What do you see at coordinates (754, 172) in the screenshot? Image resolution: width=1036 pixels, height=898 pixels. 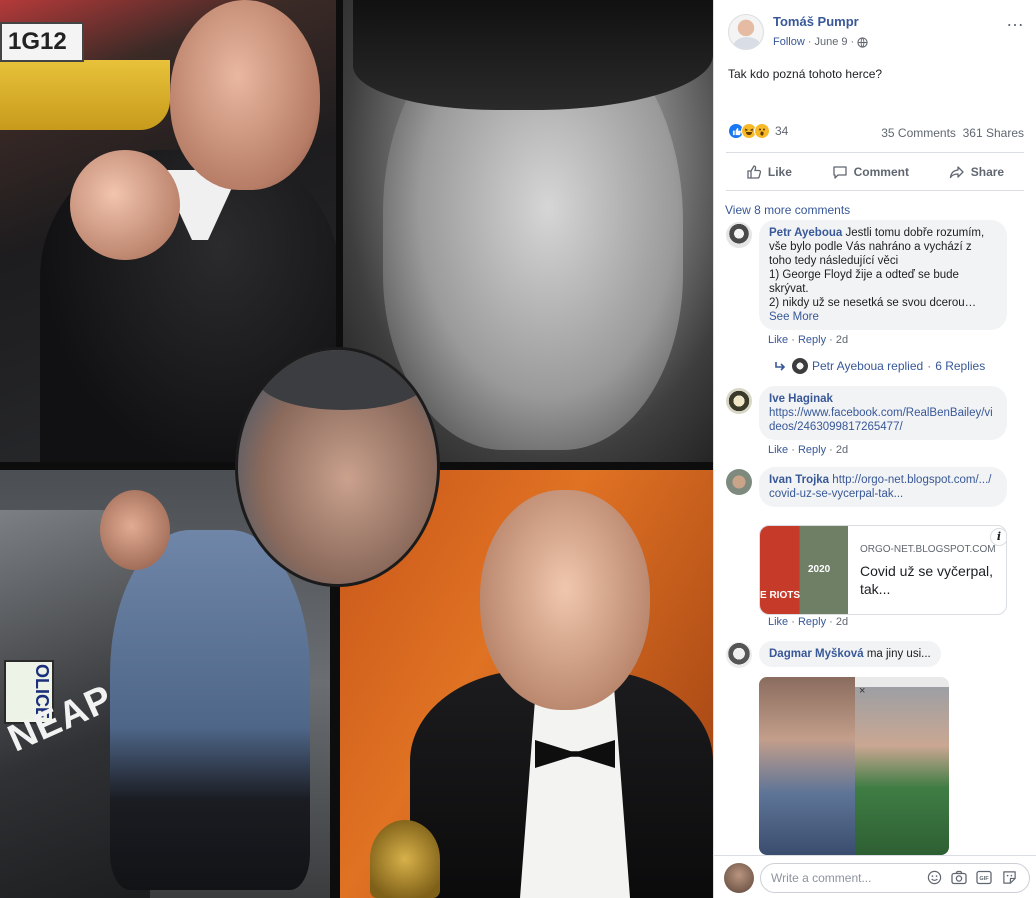 I see `thumbs-up-icon` at bounding box center [754, 172].